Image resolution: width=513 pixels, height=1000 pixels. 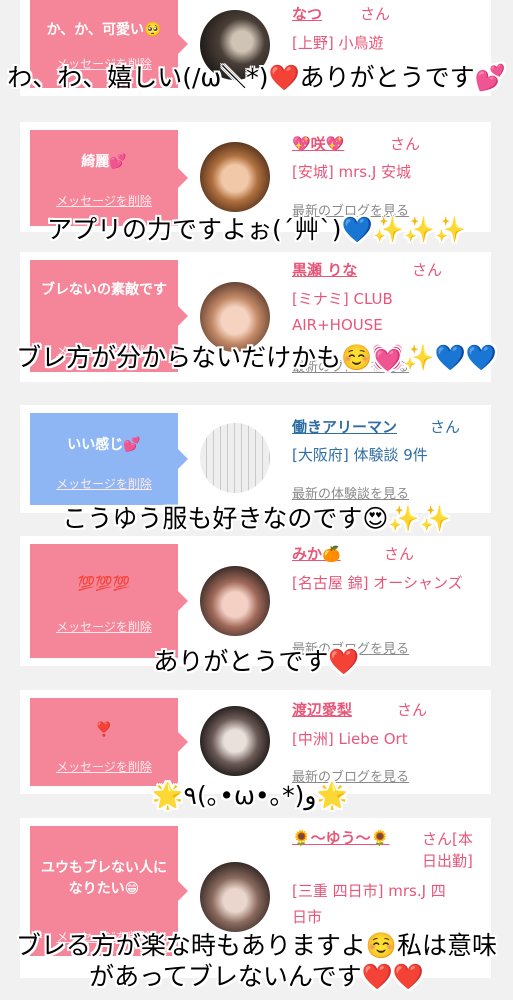 What do you see at coordinates (104, 584) in the screenshot?
I see `message-text: 💯💯💯` at bounding box center [104, 584].